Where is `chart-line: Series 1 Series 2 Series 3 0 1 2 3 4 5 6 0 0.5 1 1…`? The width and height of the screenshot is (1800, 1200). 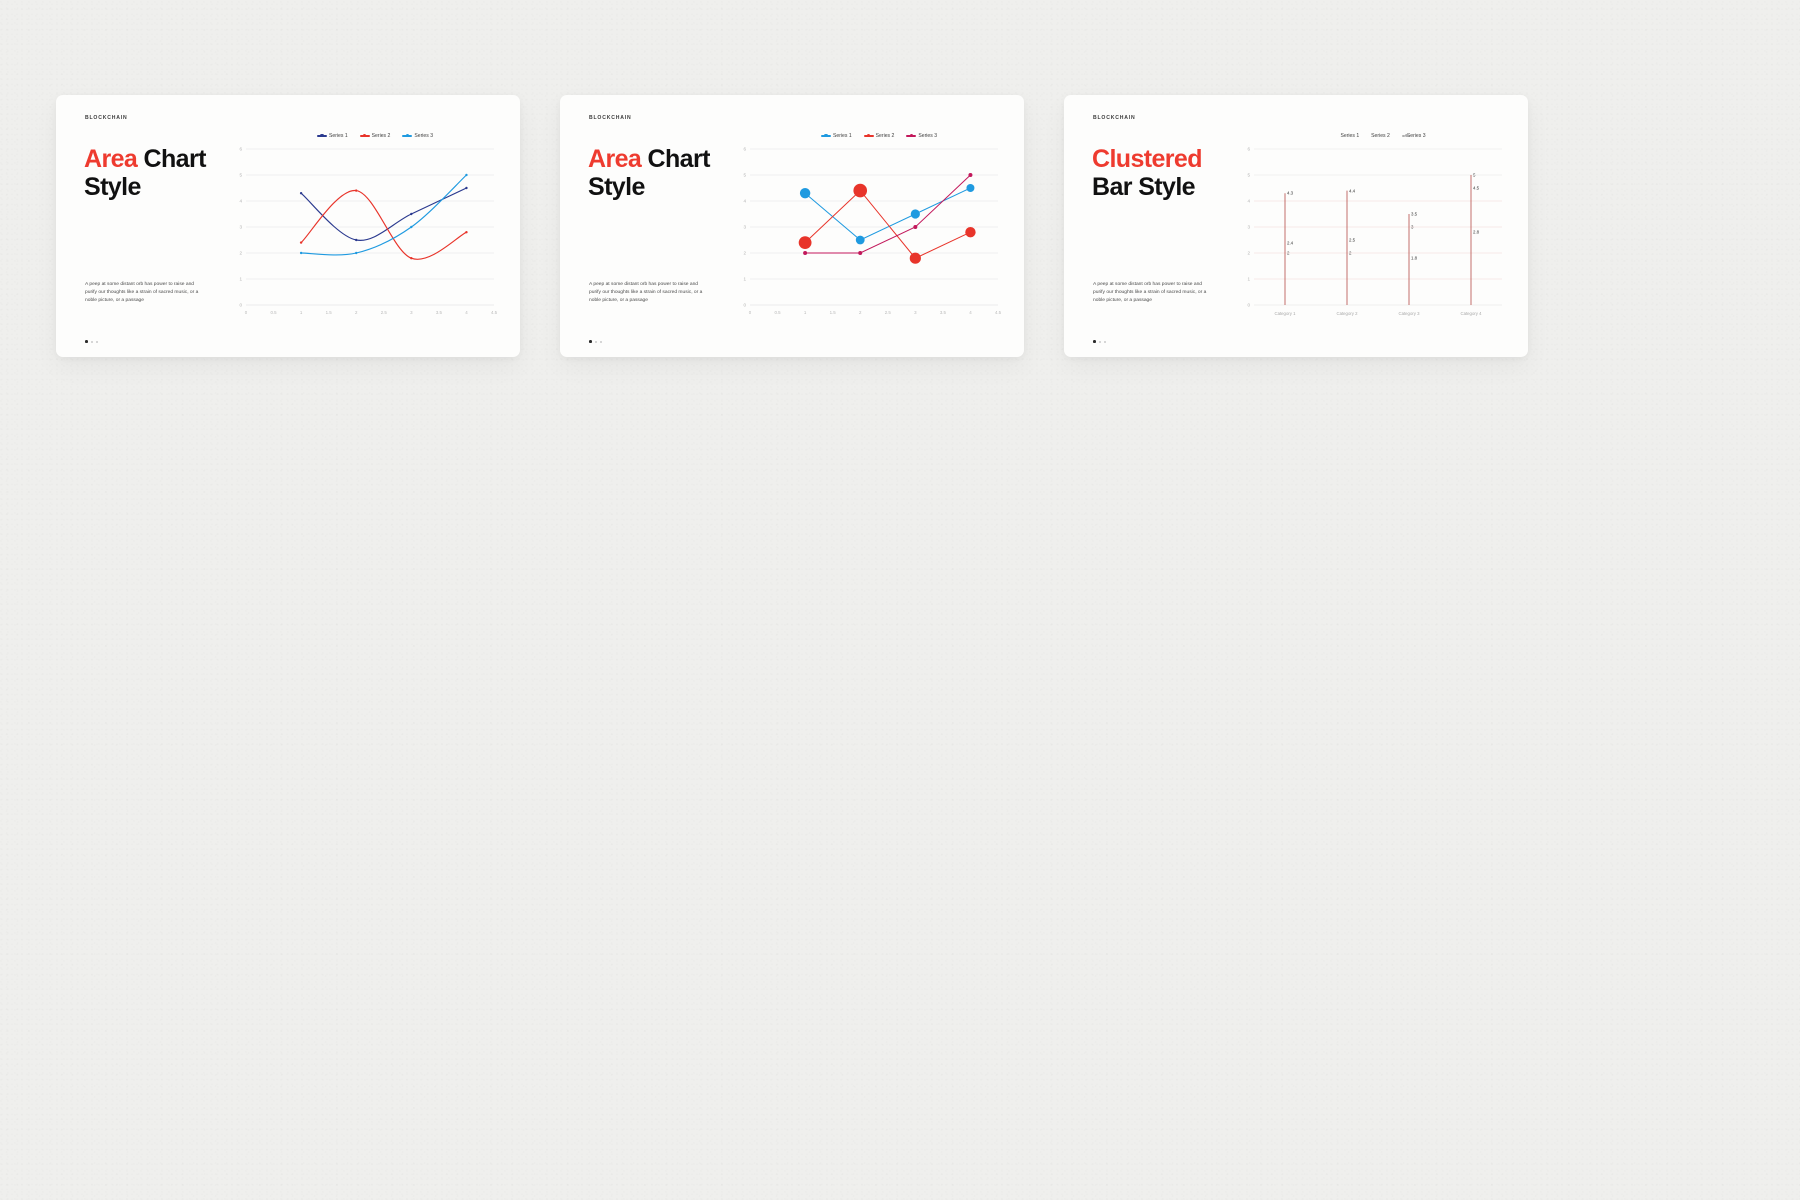
chart-line: Series 1 Series 2 Series 3 0 1 2 3 4 5 6 0 0.5 1 1… is located at coordinates (358, 233).